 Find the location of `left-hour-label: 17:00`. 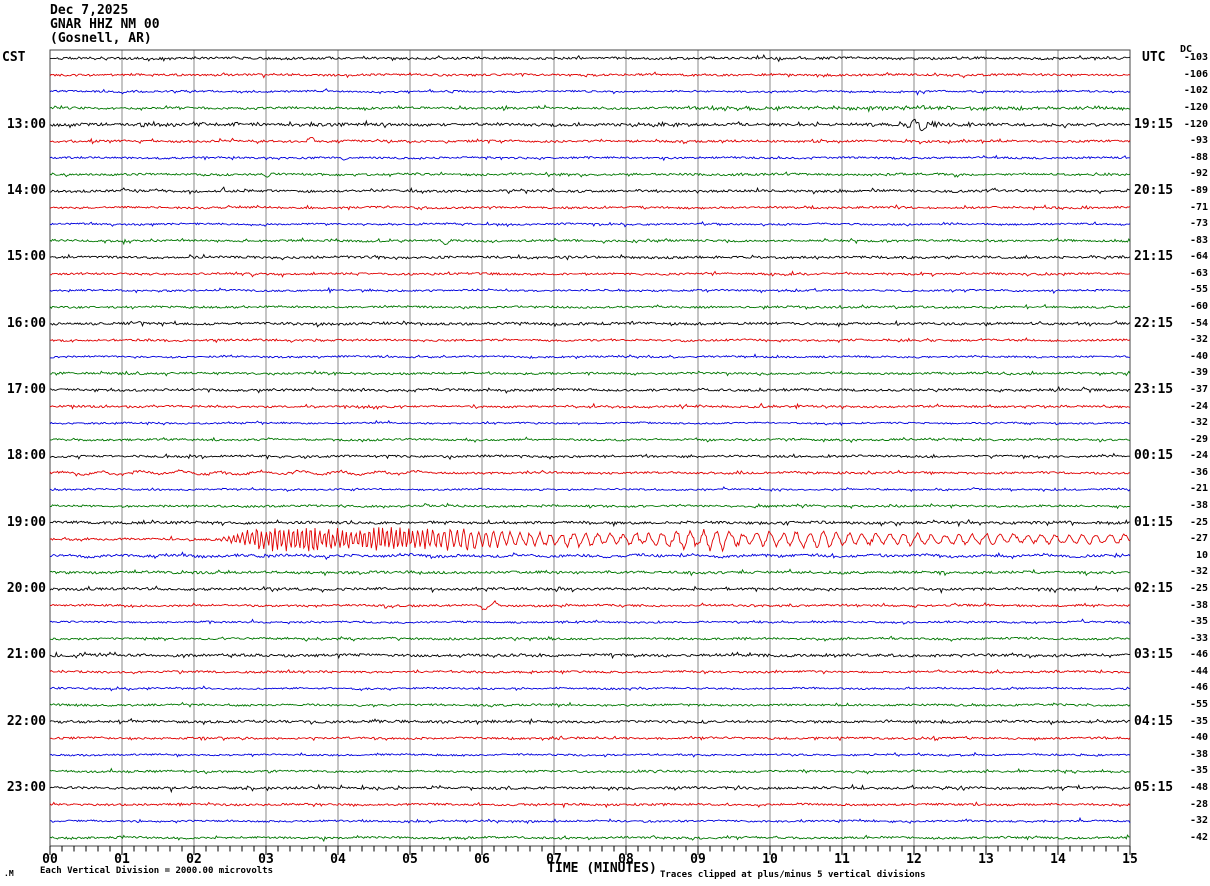

left-hour-label: 17:00 is located at coordinates (26, 389).